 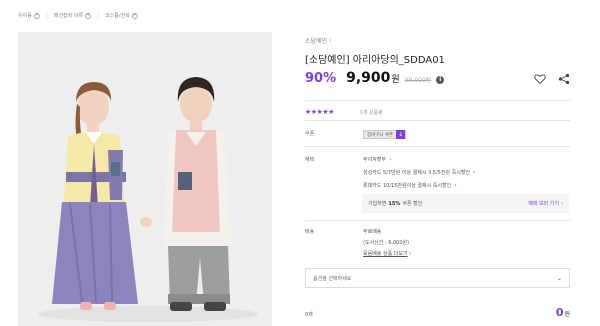 I want to click on cart-coupon-button: 장바구니 쿠폰 ↓, so click(x=385, y=134).